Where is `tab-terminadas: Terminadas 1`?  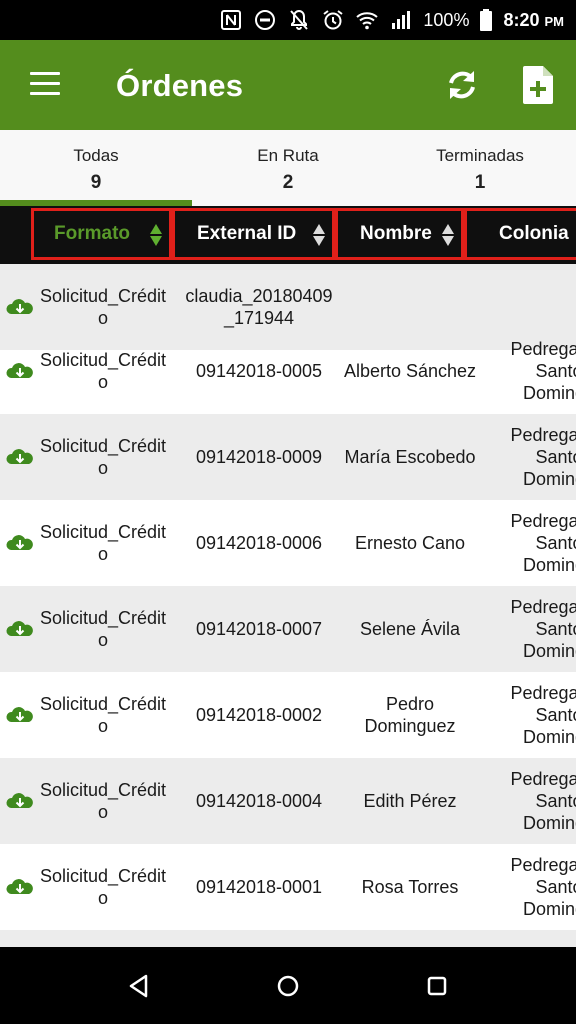 tab-terminadas: Terminadas 1 is located at coordinates (480, 168).